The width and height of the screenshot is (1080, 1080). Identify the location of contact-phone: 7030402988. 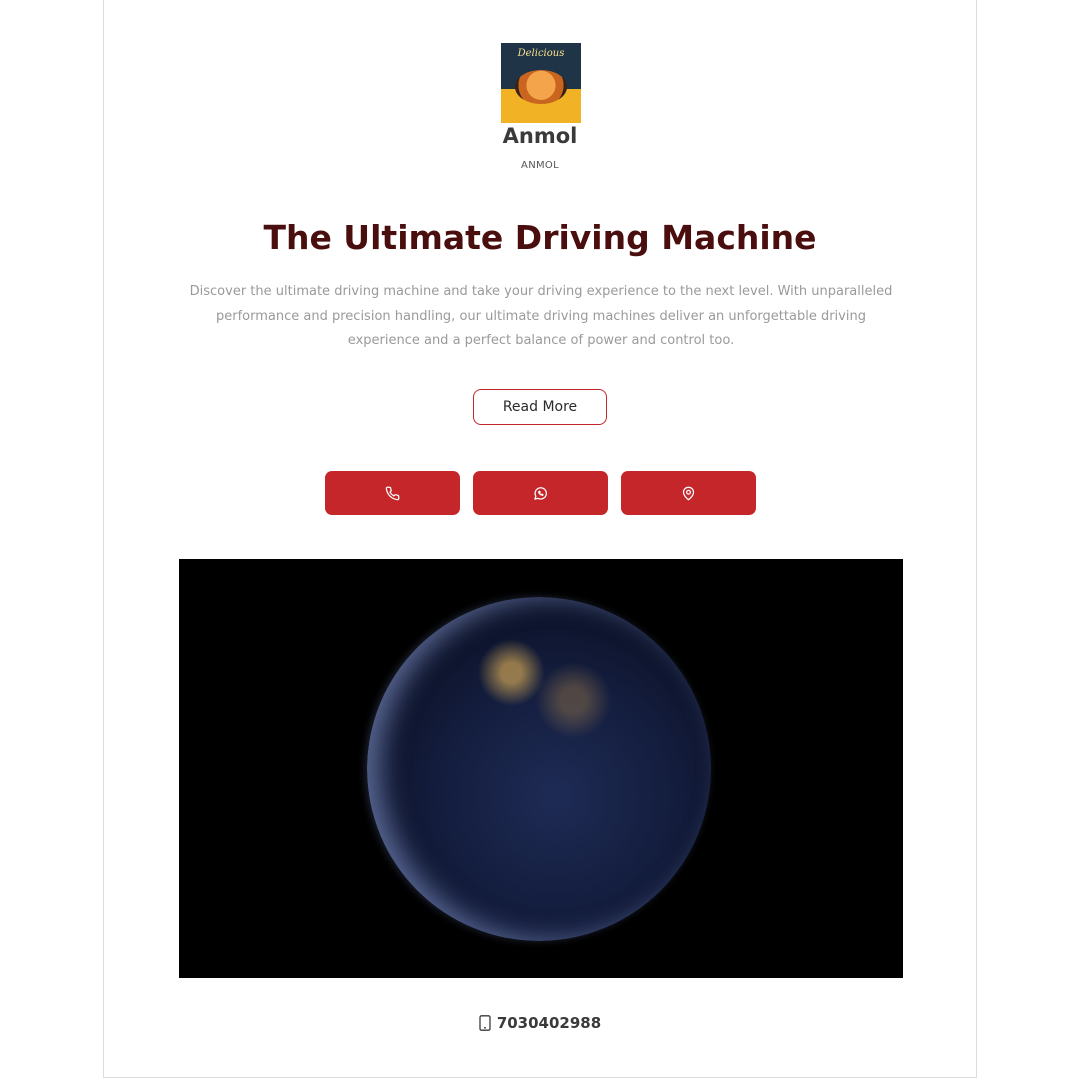
(540, 1023).